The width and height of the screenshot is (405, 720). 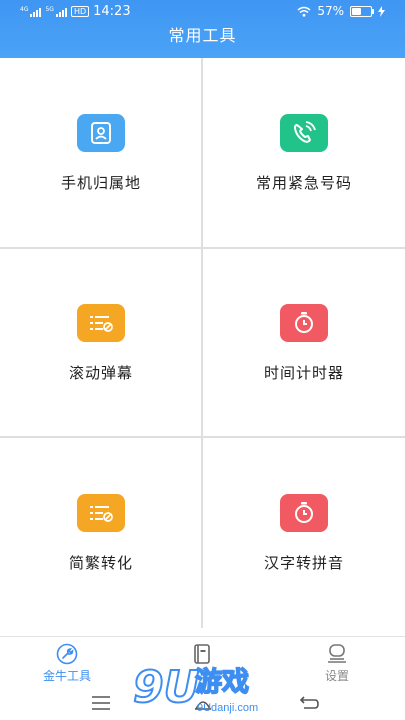 What do you see at coordinates (101, 343) in the screenshot?
I see `tool-scrolling-danmaku: 滚动弹幕` at bounding box center [101, 343].